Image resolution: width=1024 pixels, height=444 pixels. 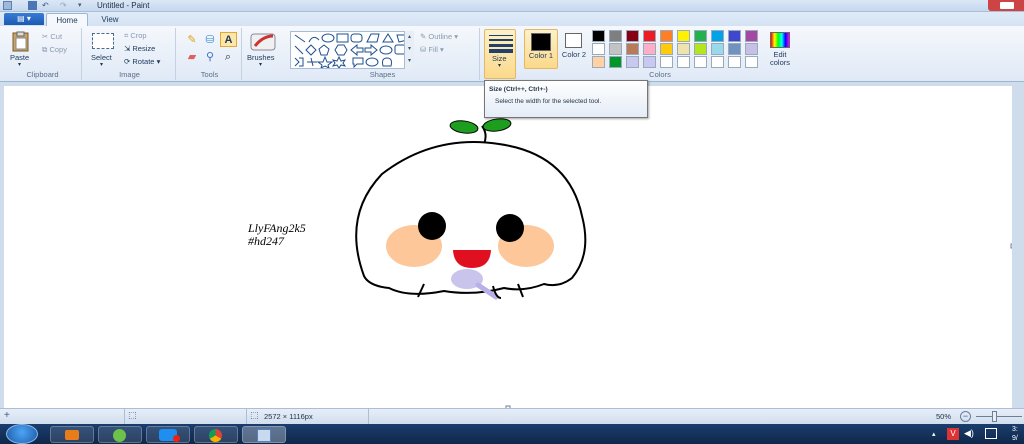 I want to click on color-palette, so click(x=678, y=50).